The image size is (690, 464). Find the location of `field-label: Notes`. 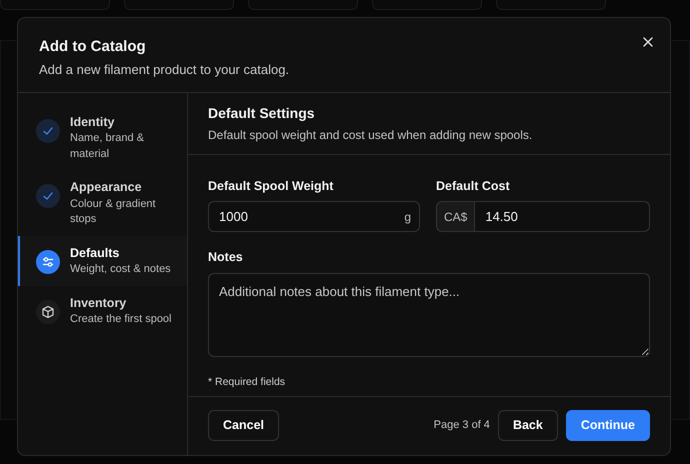

field-label: Notes is located at coordinates (226, 257).